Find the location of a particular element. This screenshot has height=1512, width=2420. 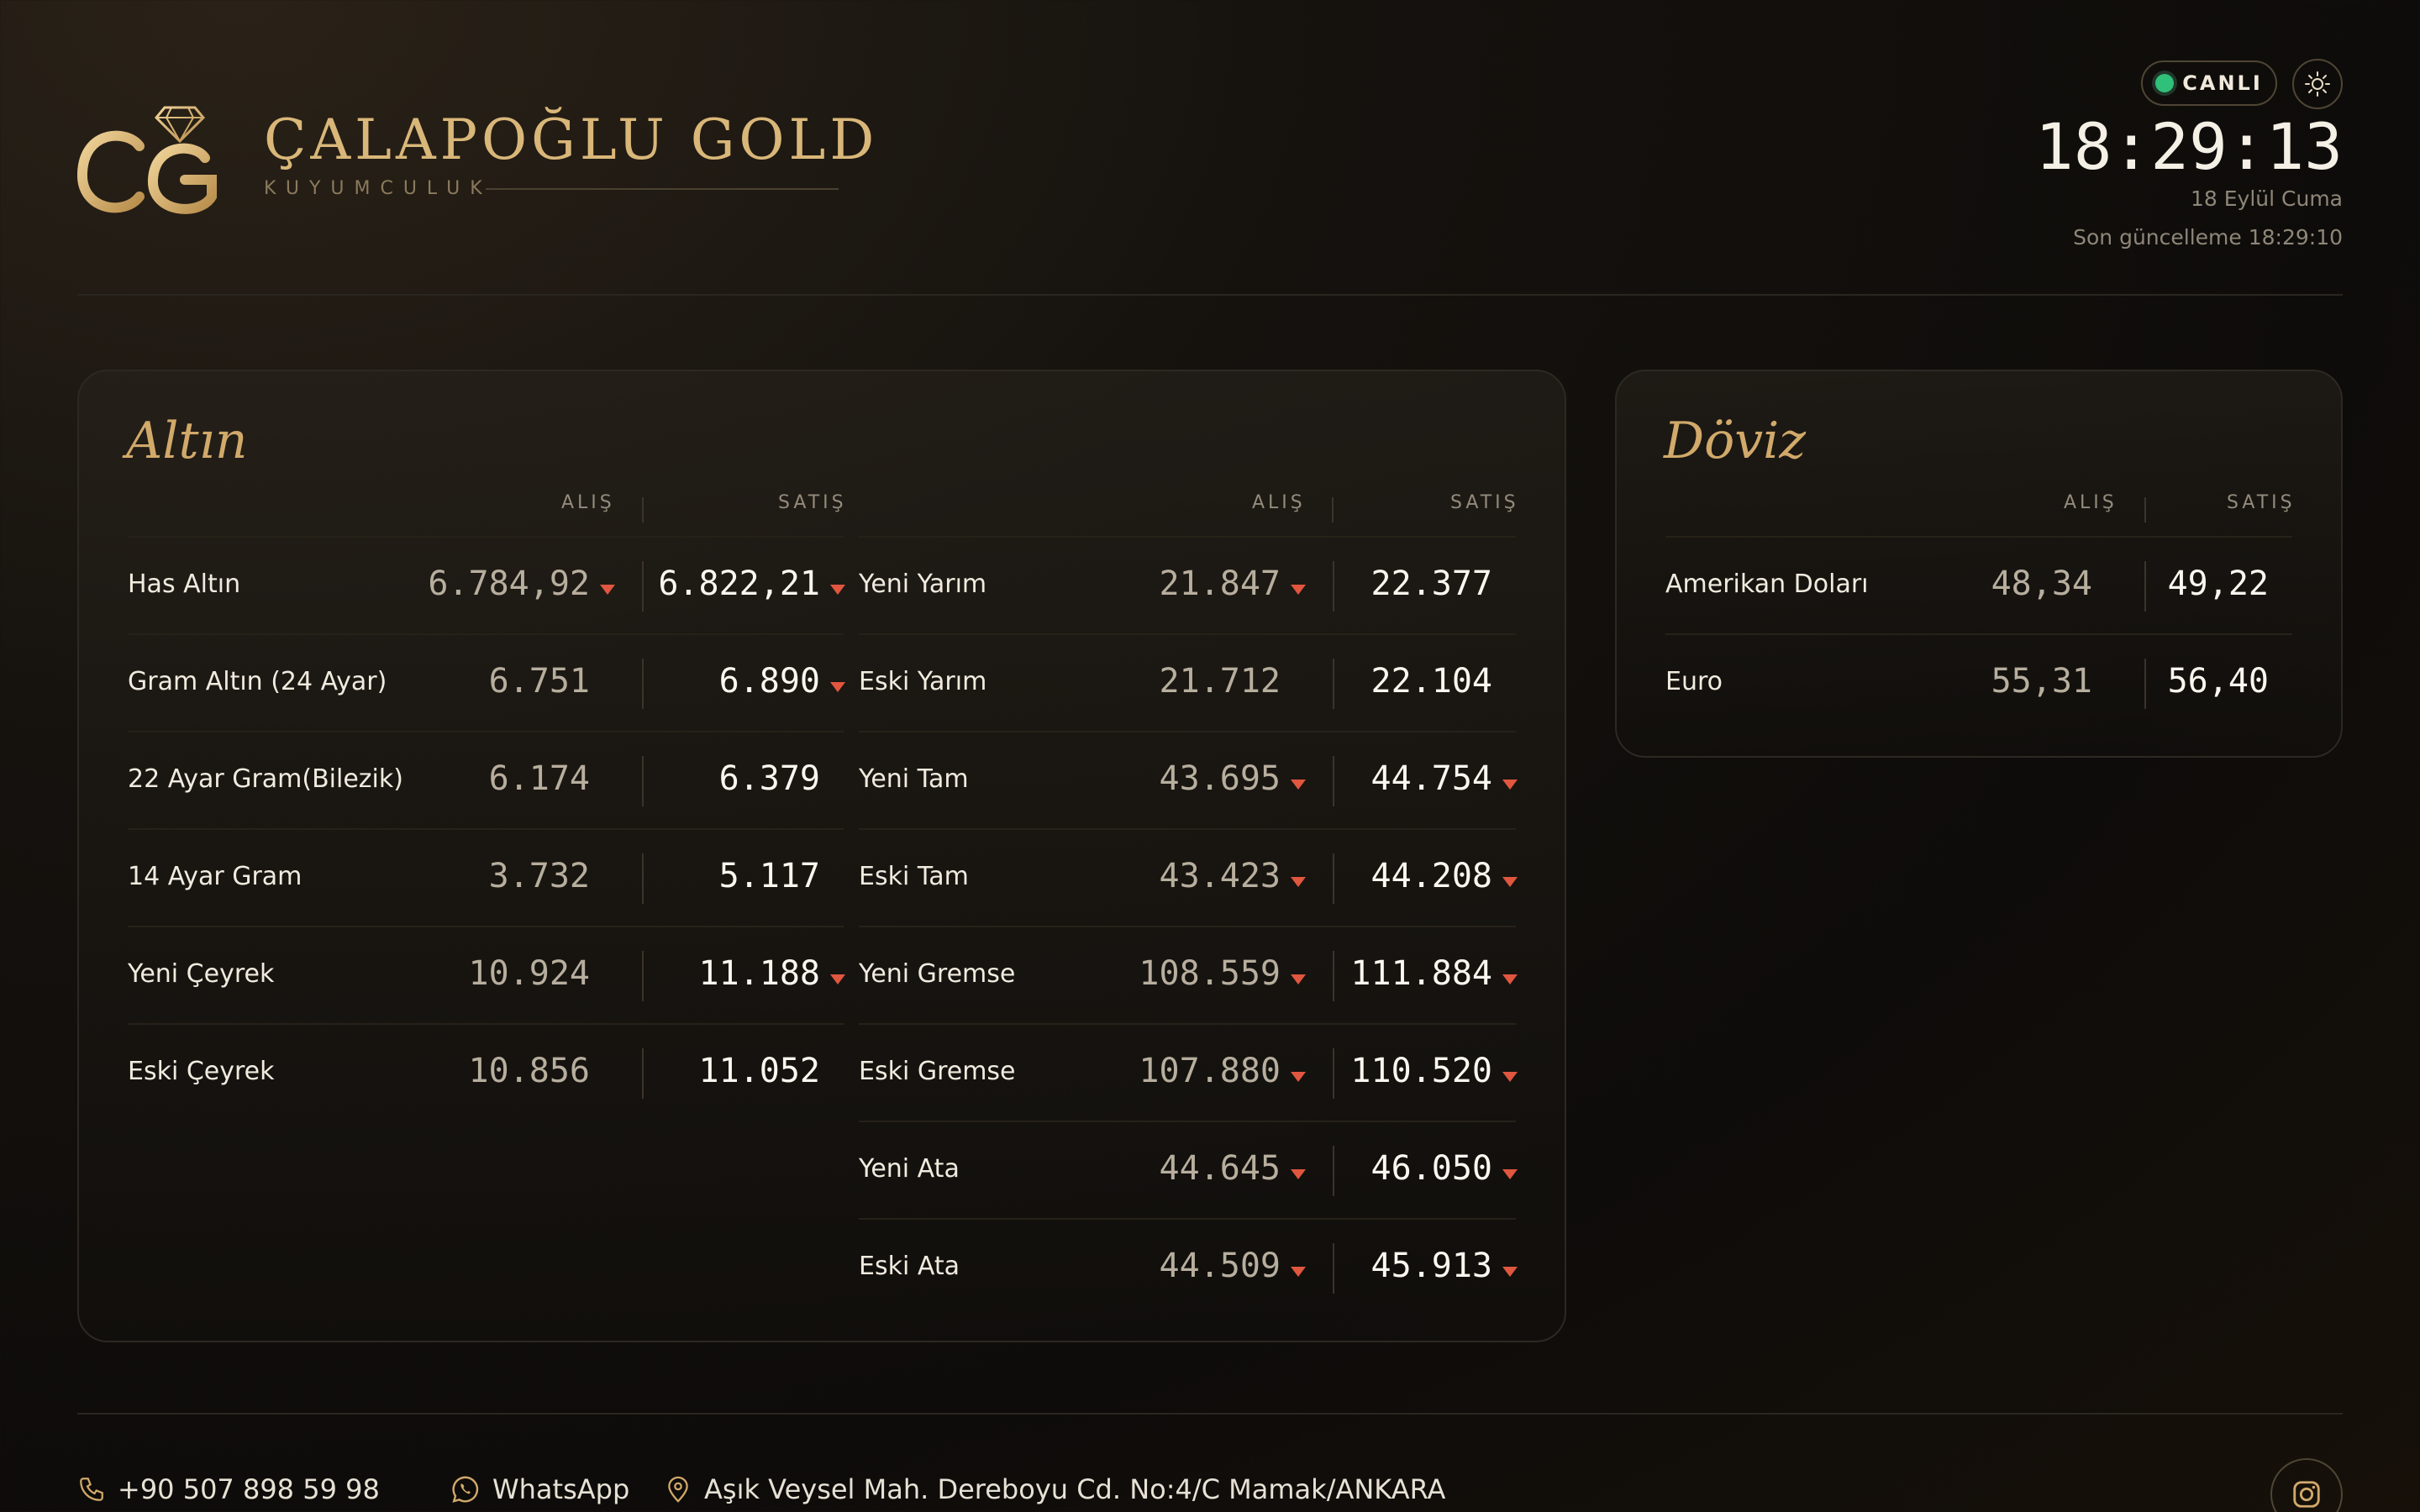

buy-price: 43.423 is located at coordinates (1220, 876).